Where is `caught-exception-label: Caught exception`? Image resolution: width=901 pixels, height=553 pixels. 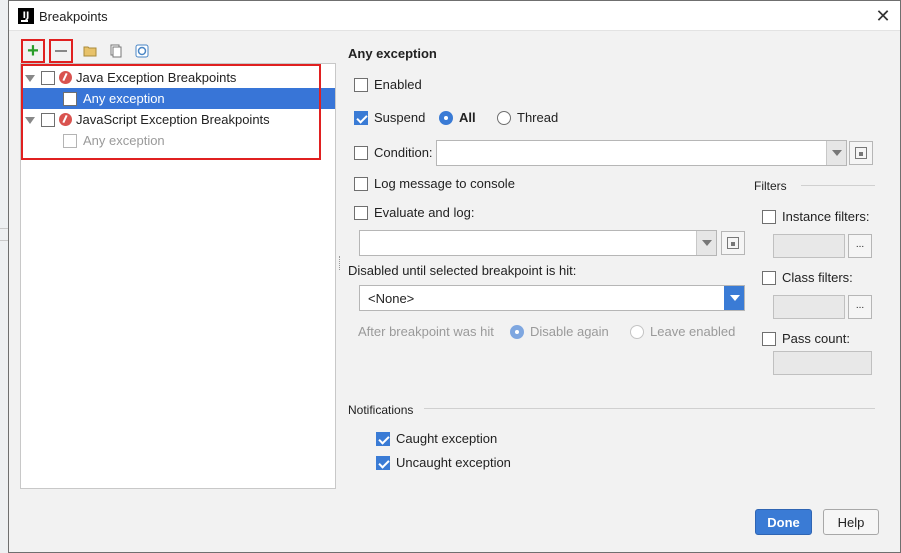 caught-exception-label: Caught exception is located at coordinates (447, 438).